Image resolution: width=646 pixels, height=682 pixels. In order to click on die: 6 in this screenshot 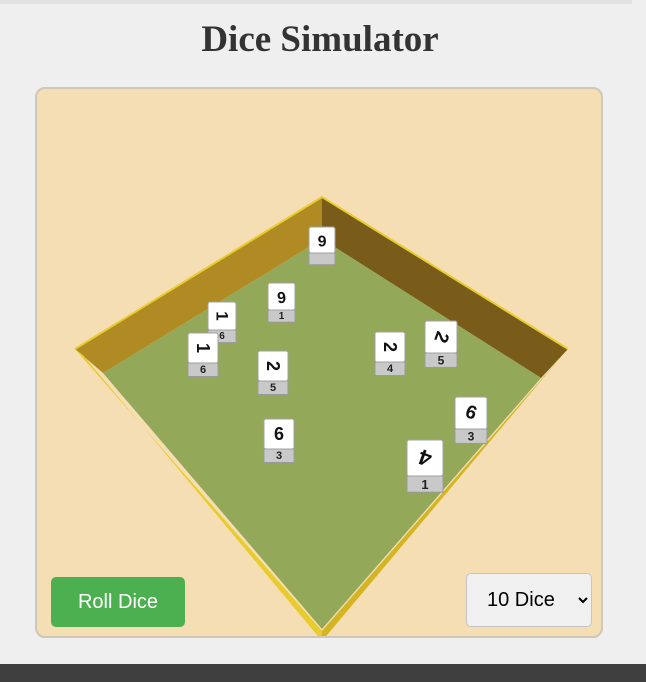, I will do `click(322, 246)`.